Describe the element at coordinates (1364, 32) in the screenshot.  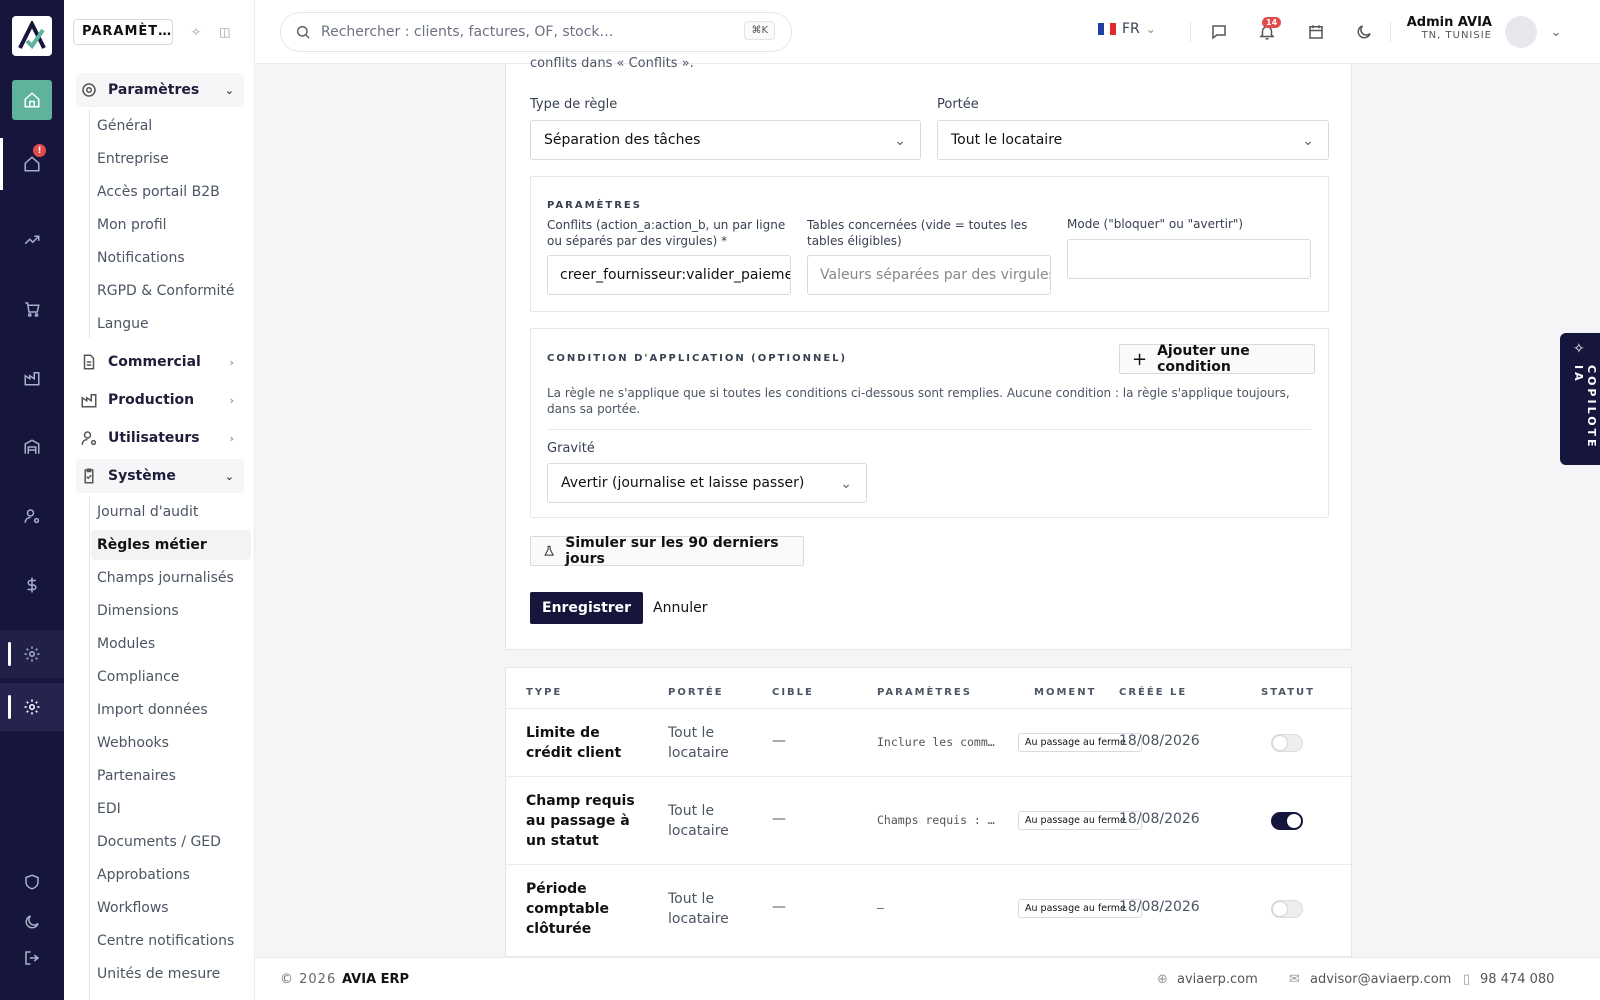
I see `dark-mode-icon` at that location.